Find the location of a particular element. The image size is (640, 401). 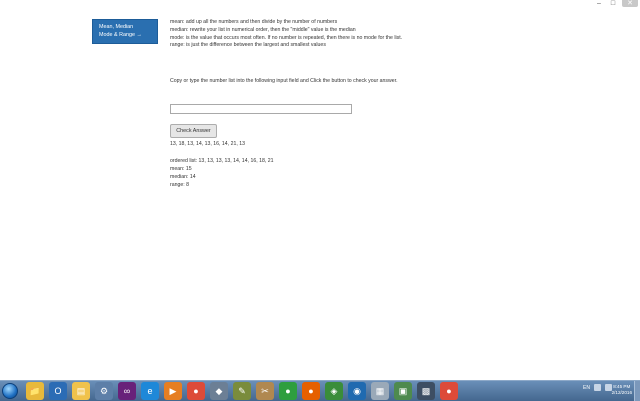

network-icon is located at coordinates (597, 387).